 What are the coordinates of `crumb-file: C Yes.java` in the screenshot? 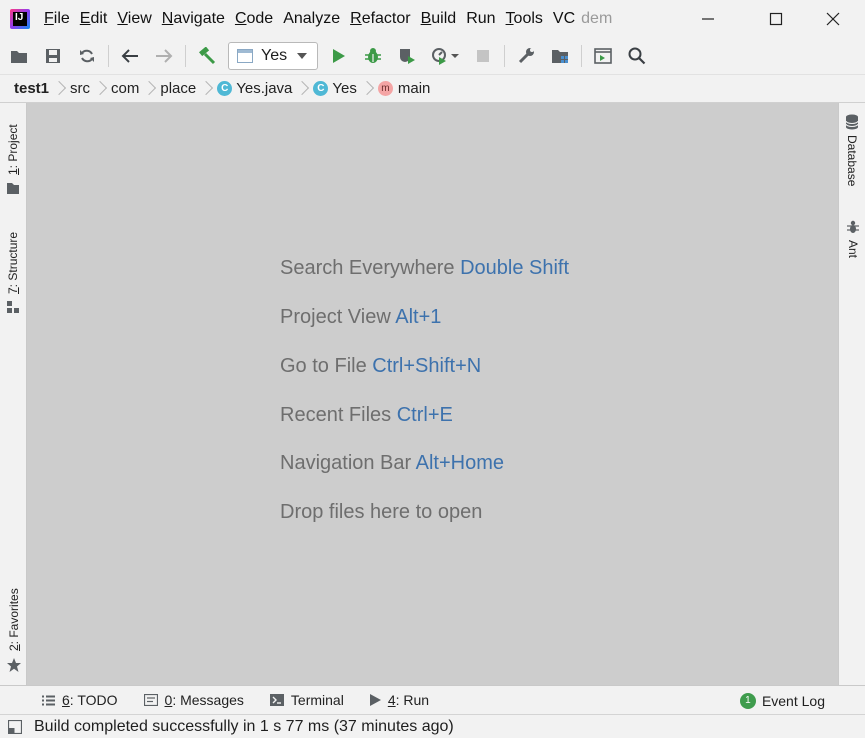 It's located at (254, 88).